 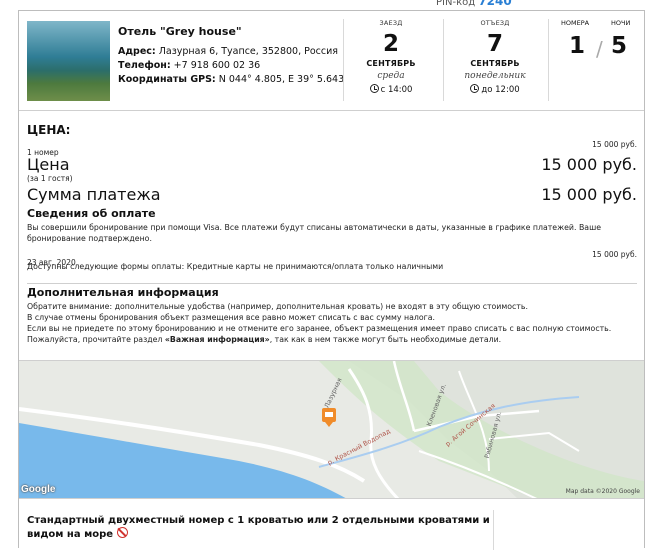 I want to click on pin-label: PIN-код, so click(x=456, y=4).